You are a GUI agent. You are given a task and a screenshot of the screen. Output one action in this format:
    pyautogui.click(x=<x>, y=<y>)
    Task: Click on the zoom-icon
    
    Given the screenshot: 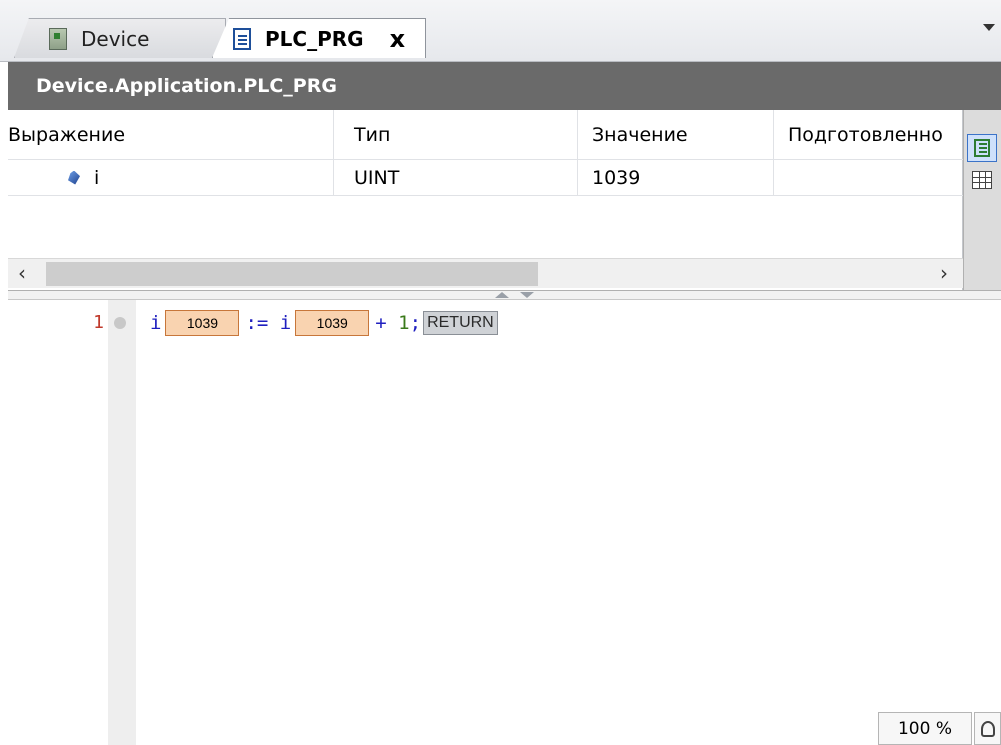 What is the action you would take?
    pyautogui.click(x=987, y=728)
    